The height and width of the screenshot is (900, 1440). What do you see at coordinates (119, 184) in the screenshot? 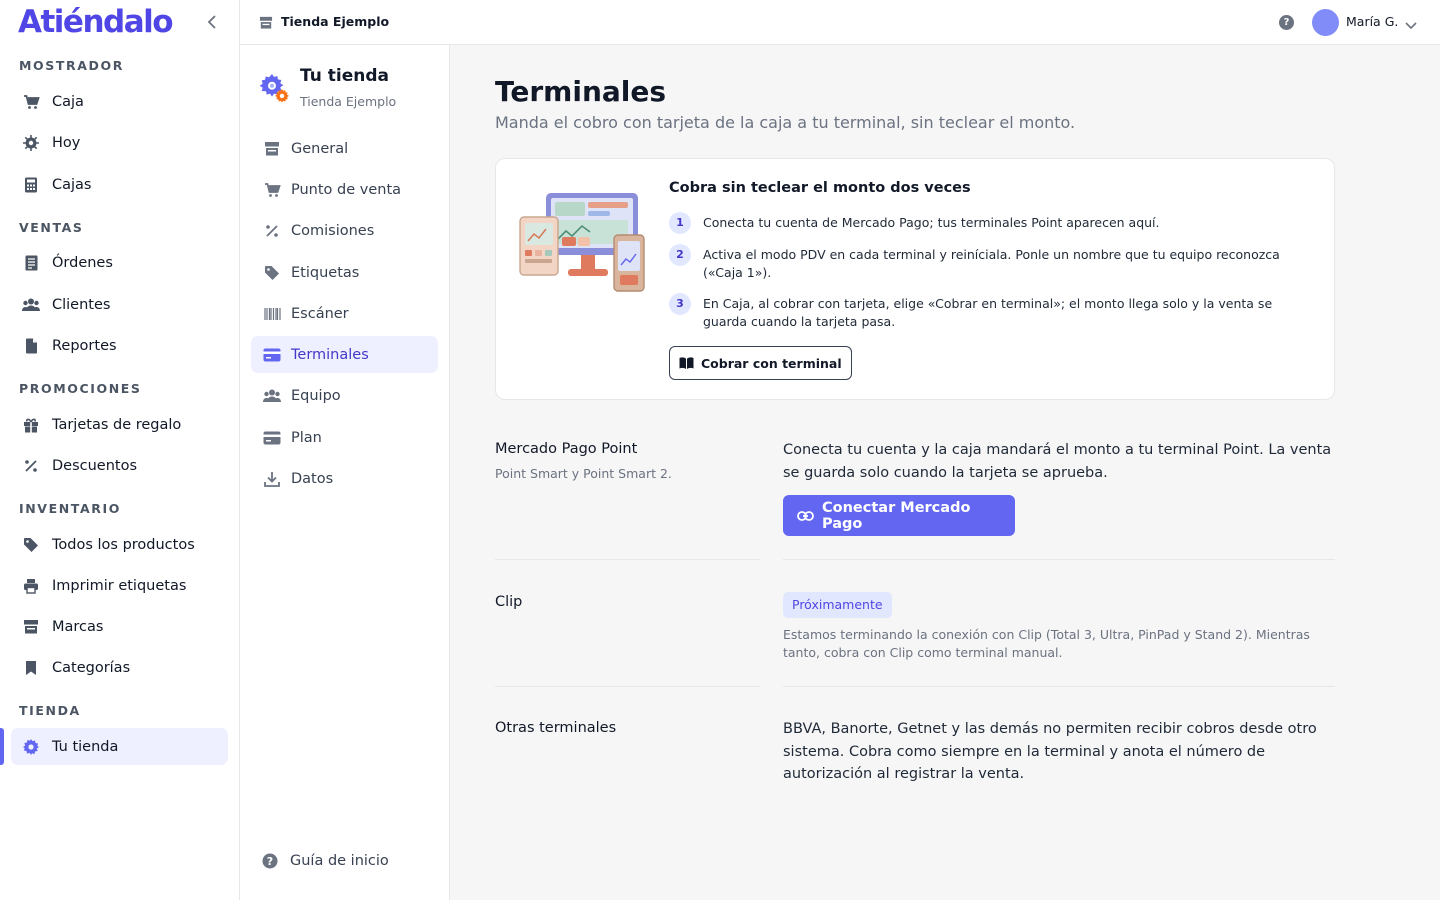
I see `sidebar-item-cajas: Cajas` at bounding box center [119, 184].